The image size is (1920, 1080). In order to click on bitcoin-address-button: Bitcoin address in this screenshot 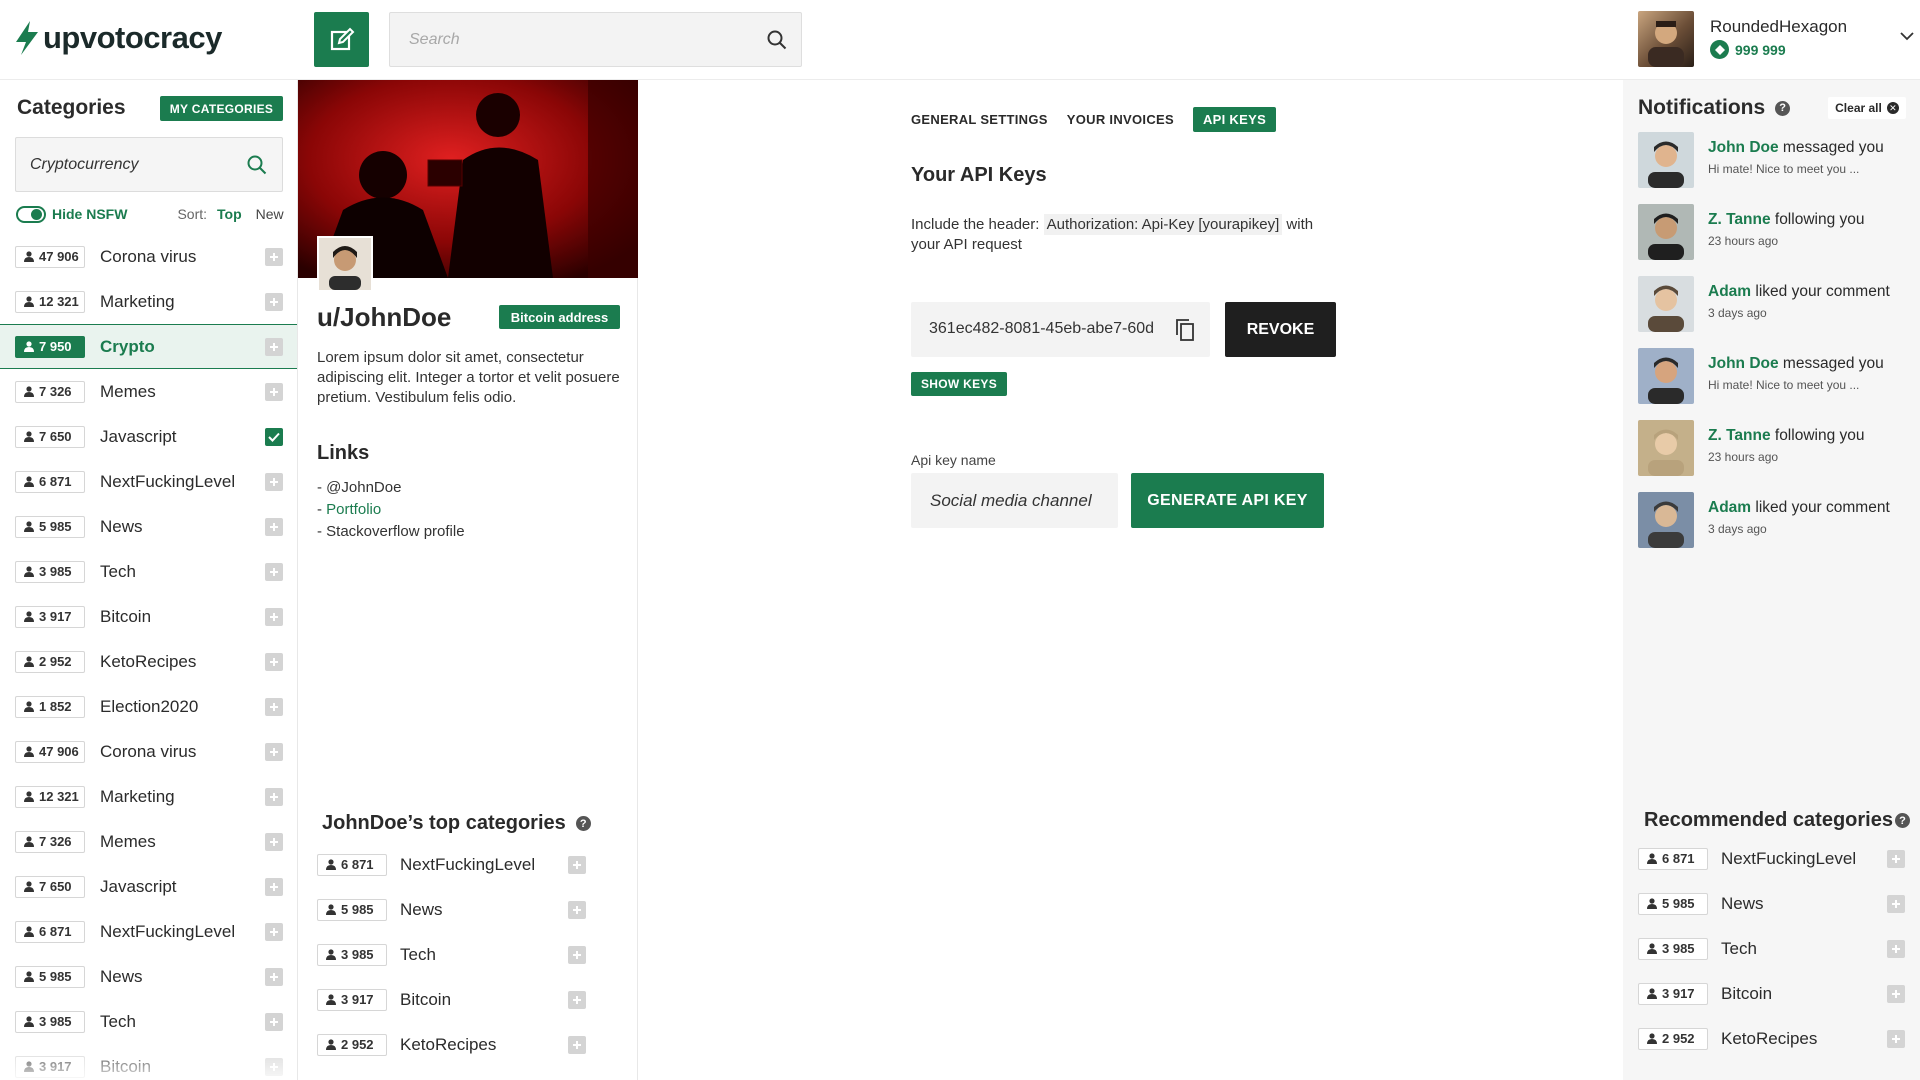, I will do `click(559, 317)`.